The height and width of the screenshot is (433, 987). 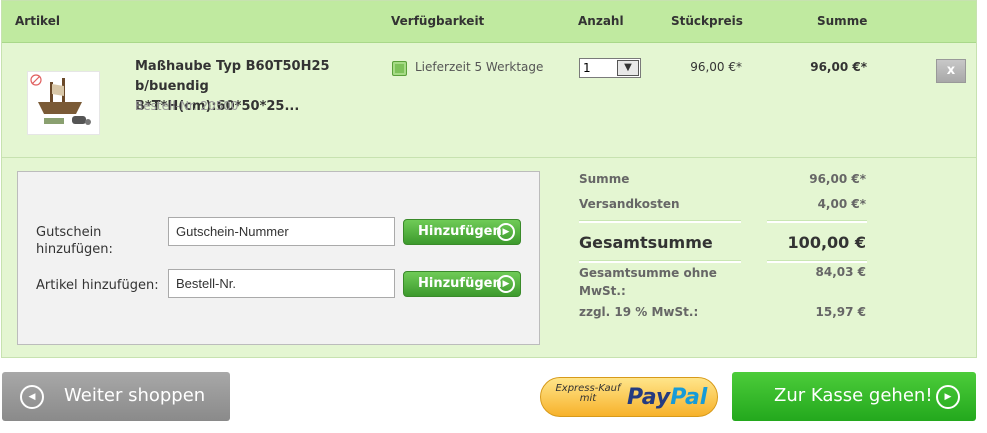 I want to click on tax-label: zzgl. 19 % MwSt.:, so click(x=639, y=312).